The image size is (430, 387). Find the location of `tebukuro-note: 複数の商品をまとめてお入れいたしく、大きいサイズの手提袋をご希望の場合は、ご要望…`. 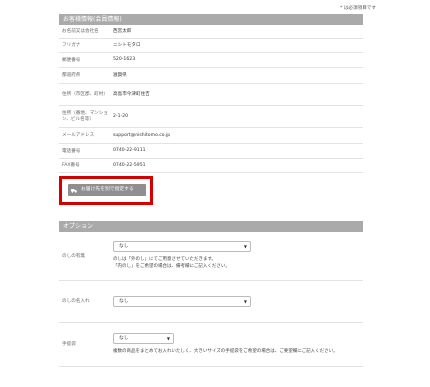

tebukuro-note: 複数の商品をまとめてお入れいたしく、大きいサイズの手提袋をご希望の場合は、ご要望… is located at coordinates (225, 351).